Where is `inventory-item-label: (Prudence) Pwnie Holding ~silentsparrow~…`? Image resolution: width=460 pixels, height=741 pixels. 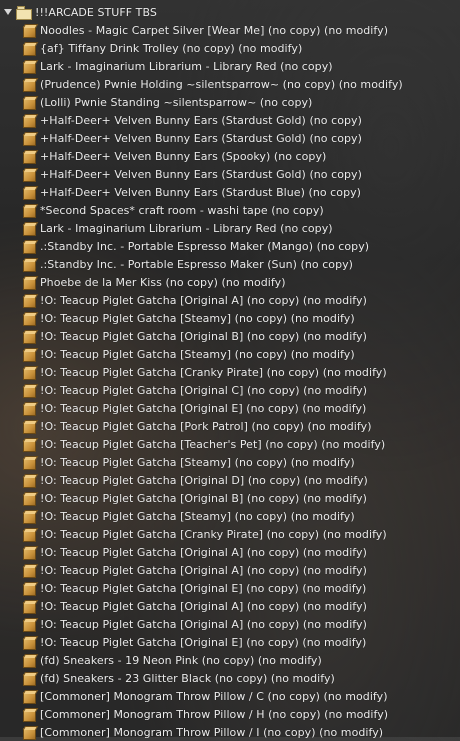 inventory-item-label: (Prudence) Pwnie Holding ~silentsparrow~… is located at coordinates (221, 84).